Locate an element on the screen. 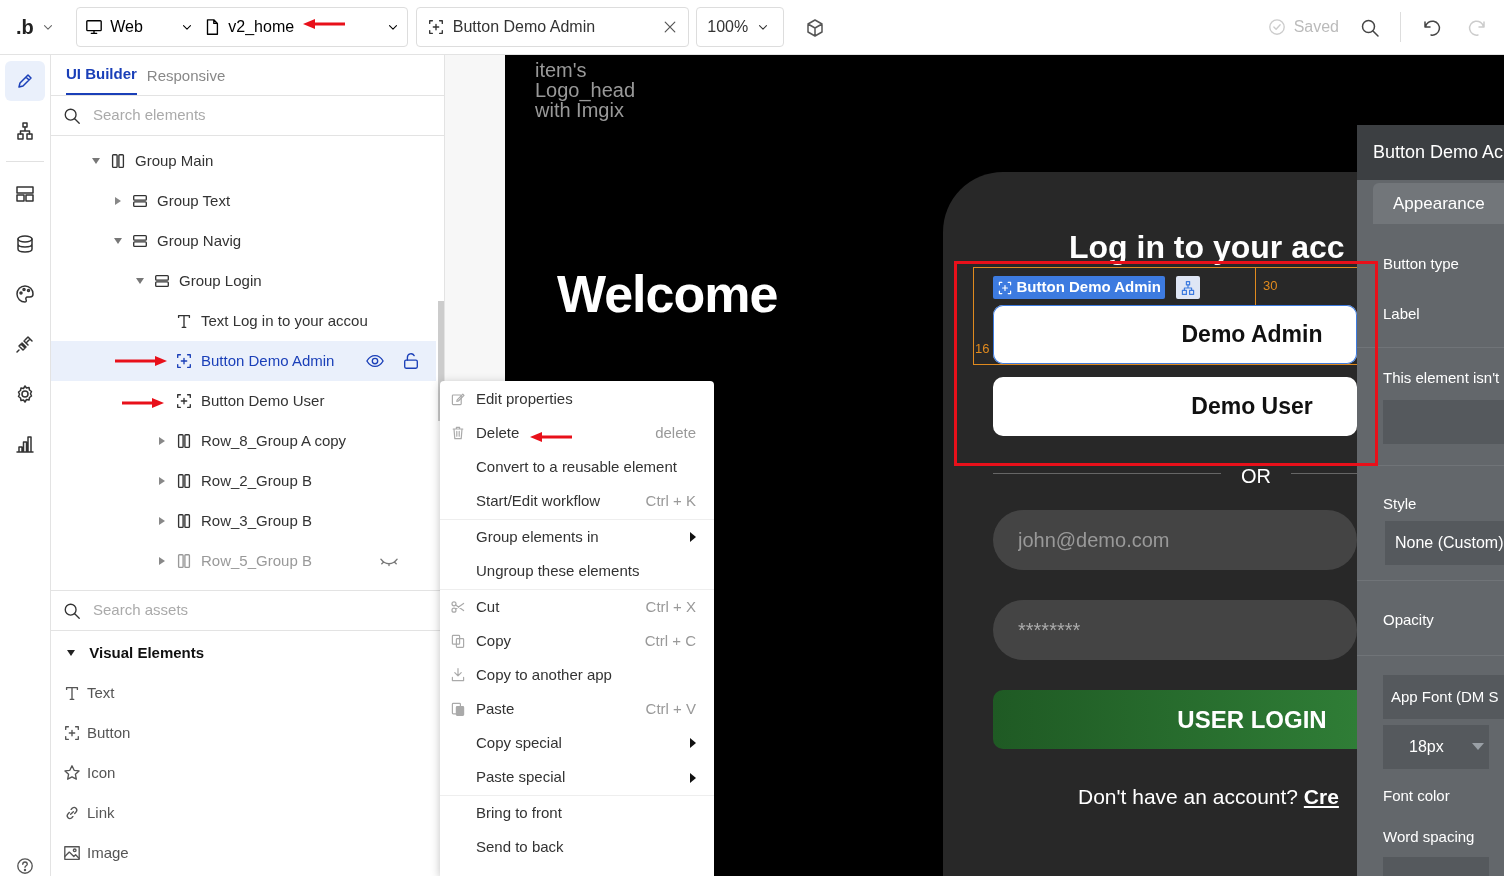  trash-icon is located at coordinates (458, 433).